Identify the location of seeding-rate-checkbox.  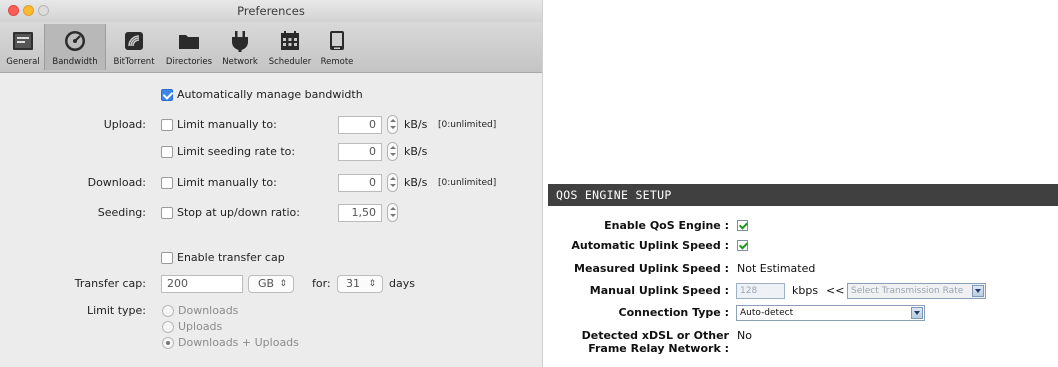
(167, 152).